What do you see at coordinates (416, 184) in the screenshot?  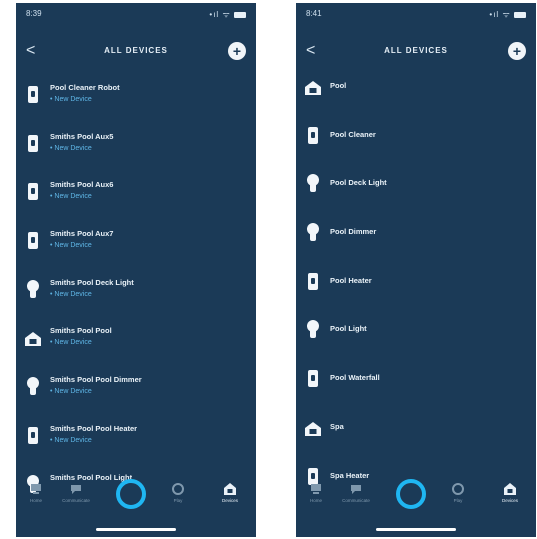 I see `device-row: Pool Deck Light` at bounding box center [416, 184].